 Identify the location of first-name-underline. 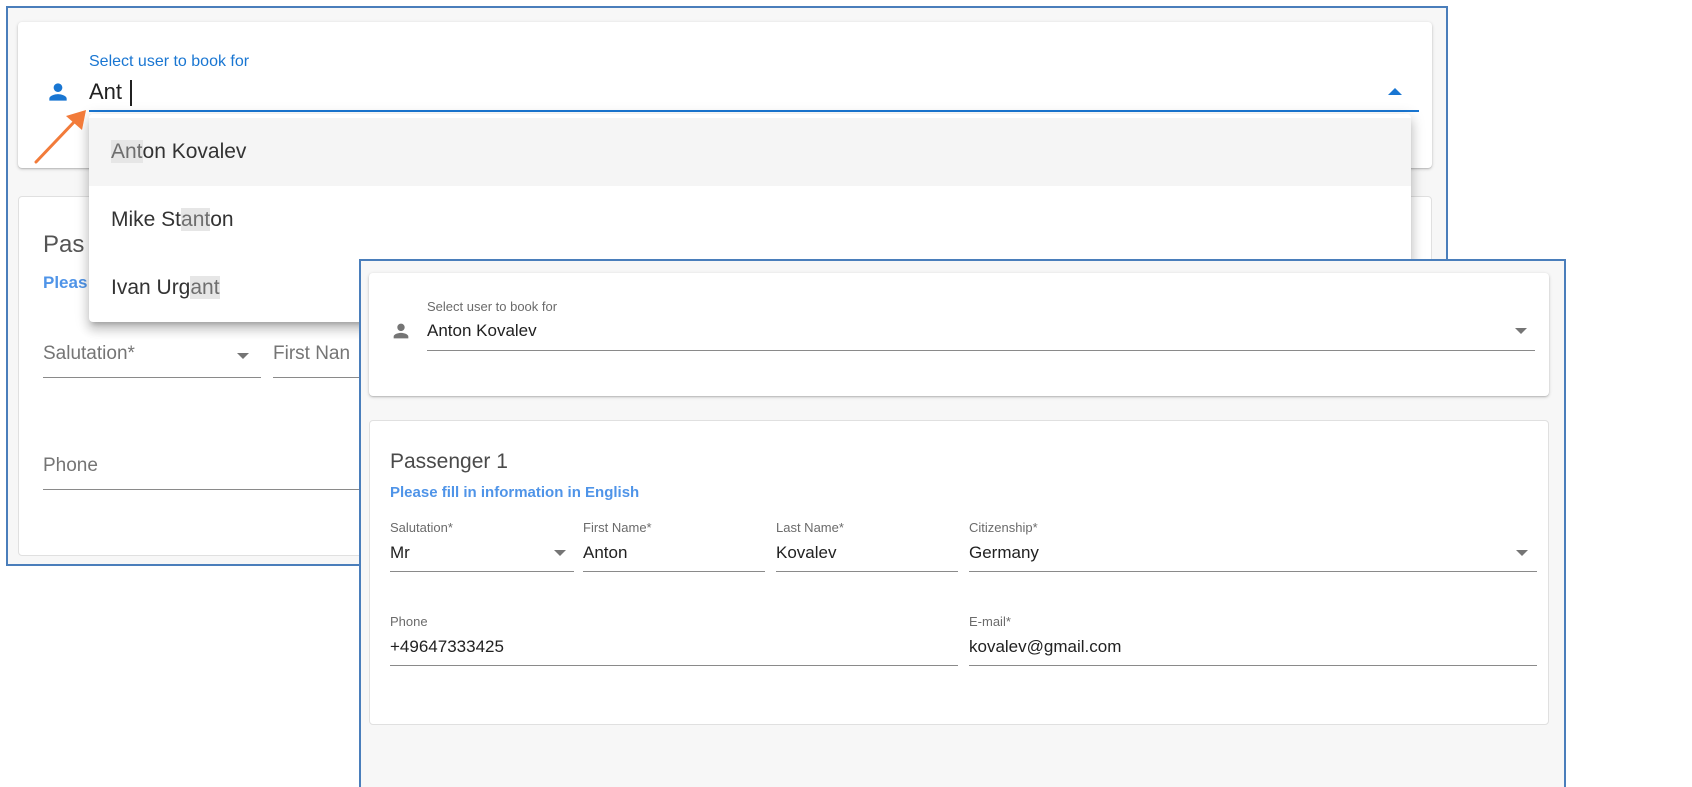
(674, 571).